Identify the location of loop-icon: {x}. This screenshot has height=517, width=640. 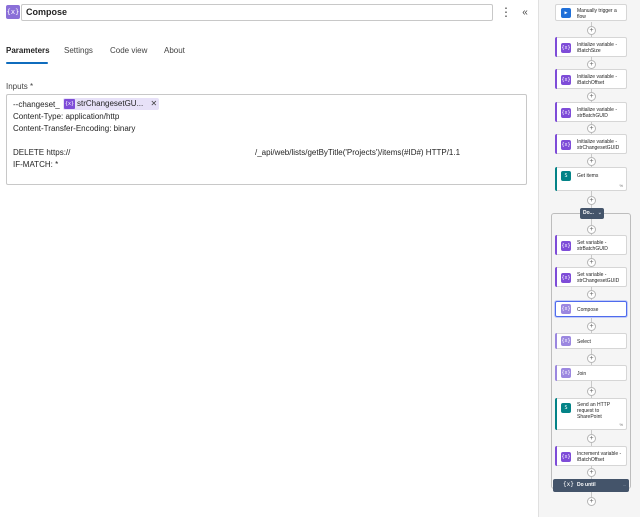
(568, 484).